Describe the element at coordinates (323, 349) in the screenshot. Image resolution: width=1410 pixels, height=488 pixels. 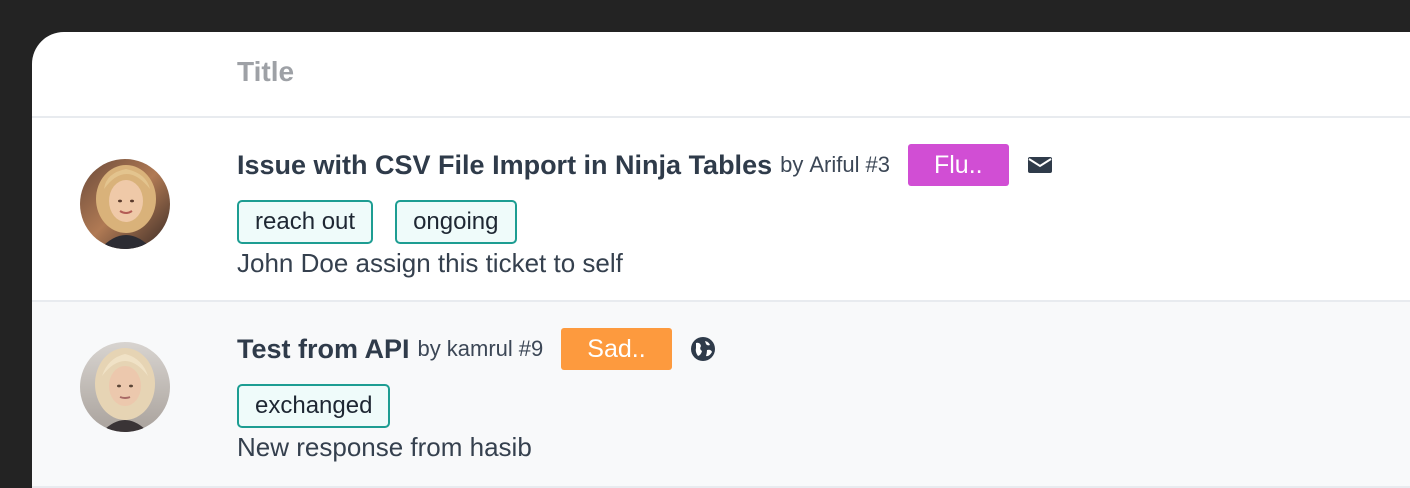
I see `ticket-title-link: Test from API` at that location.